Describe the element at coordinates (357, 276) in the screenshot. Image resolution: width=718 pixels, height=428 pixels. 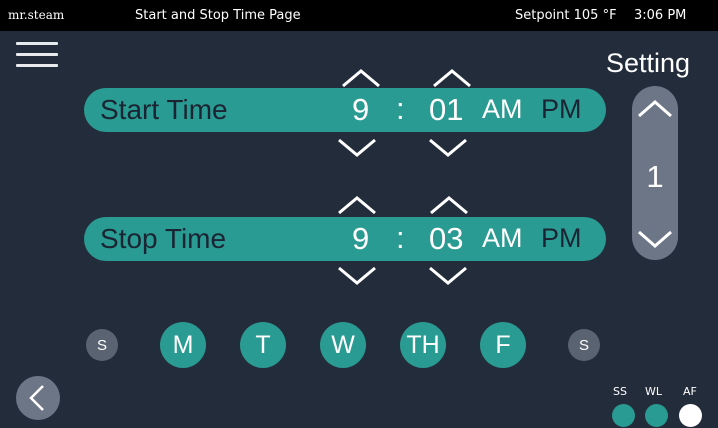
I see `stop-hour-down-arrow-icon` at that location.